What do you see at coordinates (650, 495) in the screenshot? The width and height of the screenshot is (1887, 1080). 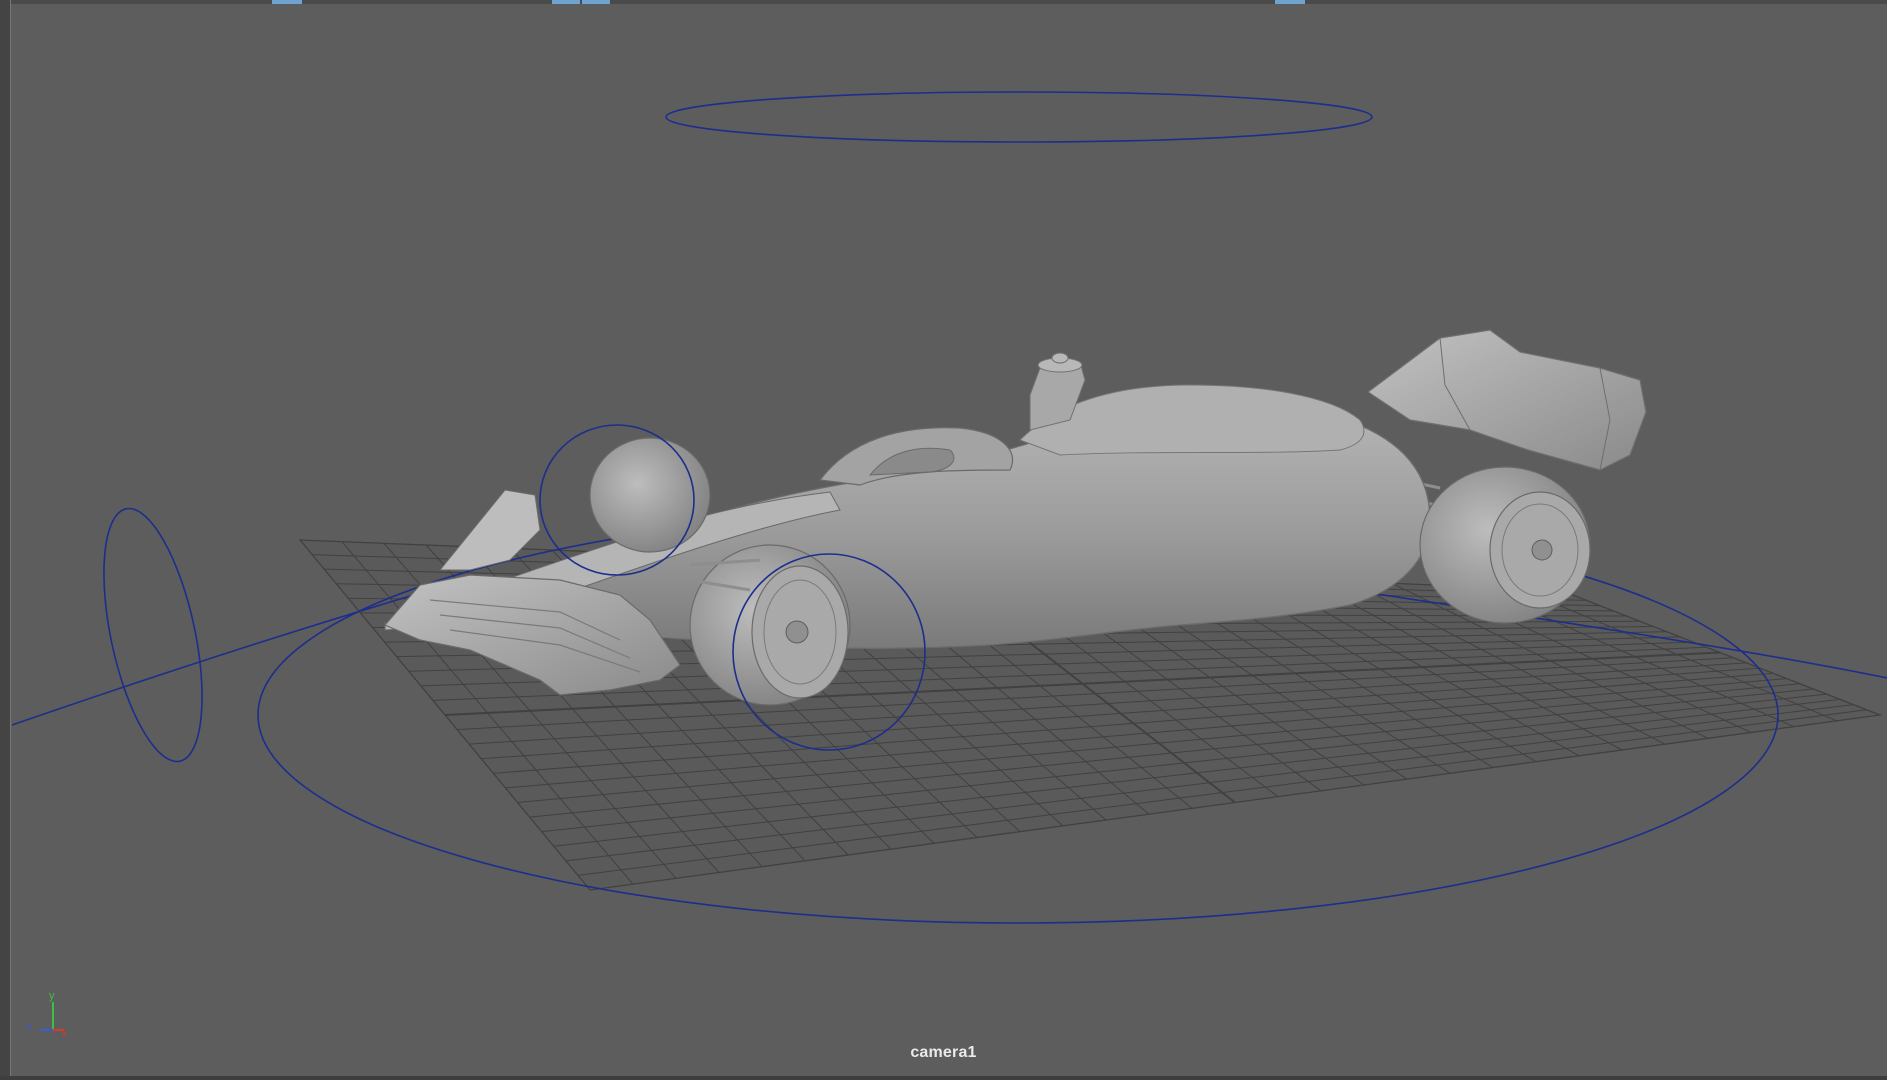 I see `front-left-wheel` at bounding box center [650, 495].